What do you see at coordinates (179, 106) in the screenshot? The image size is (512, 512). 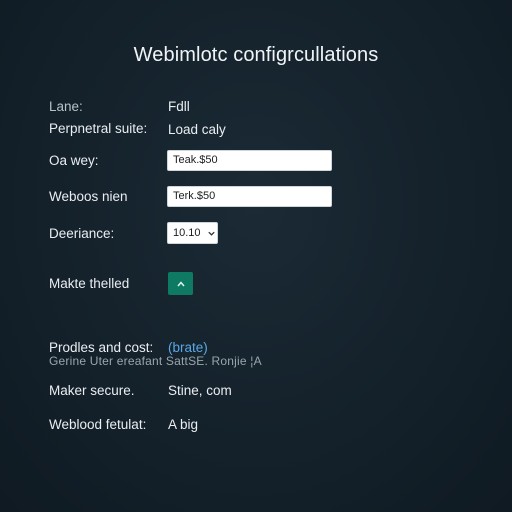 I see `lane-value: Fdll` at bounding box center [179, 106].